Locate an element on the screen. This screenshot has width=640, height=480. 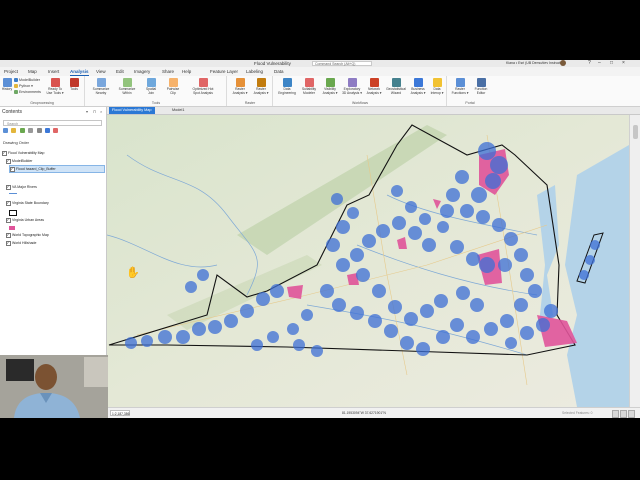
tab-project: Project is located at coordinates (11, 71).